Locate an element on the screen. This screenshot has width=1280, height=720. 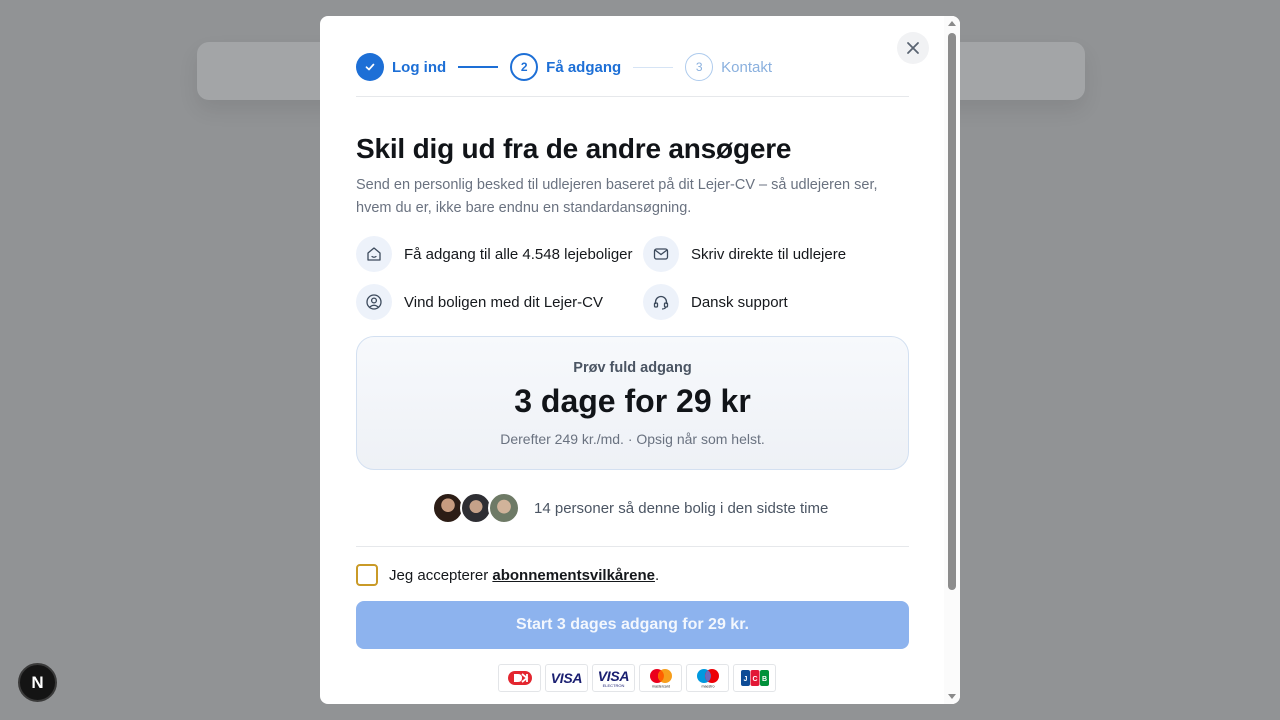
visa-label: VISA is located at coordinates (566, 678).